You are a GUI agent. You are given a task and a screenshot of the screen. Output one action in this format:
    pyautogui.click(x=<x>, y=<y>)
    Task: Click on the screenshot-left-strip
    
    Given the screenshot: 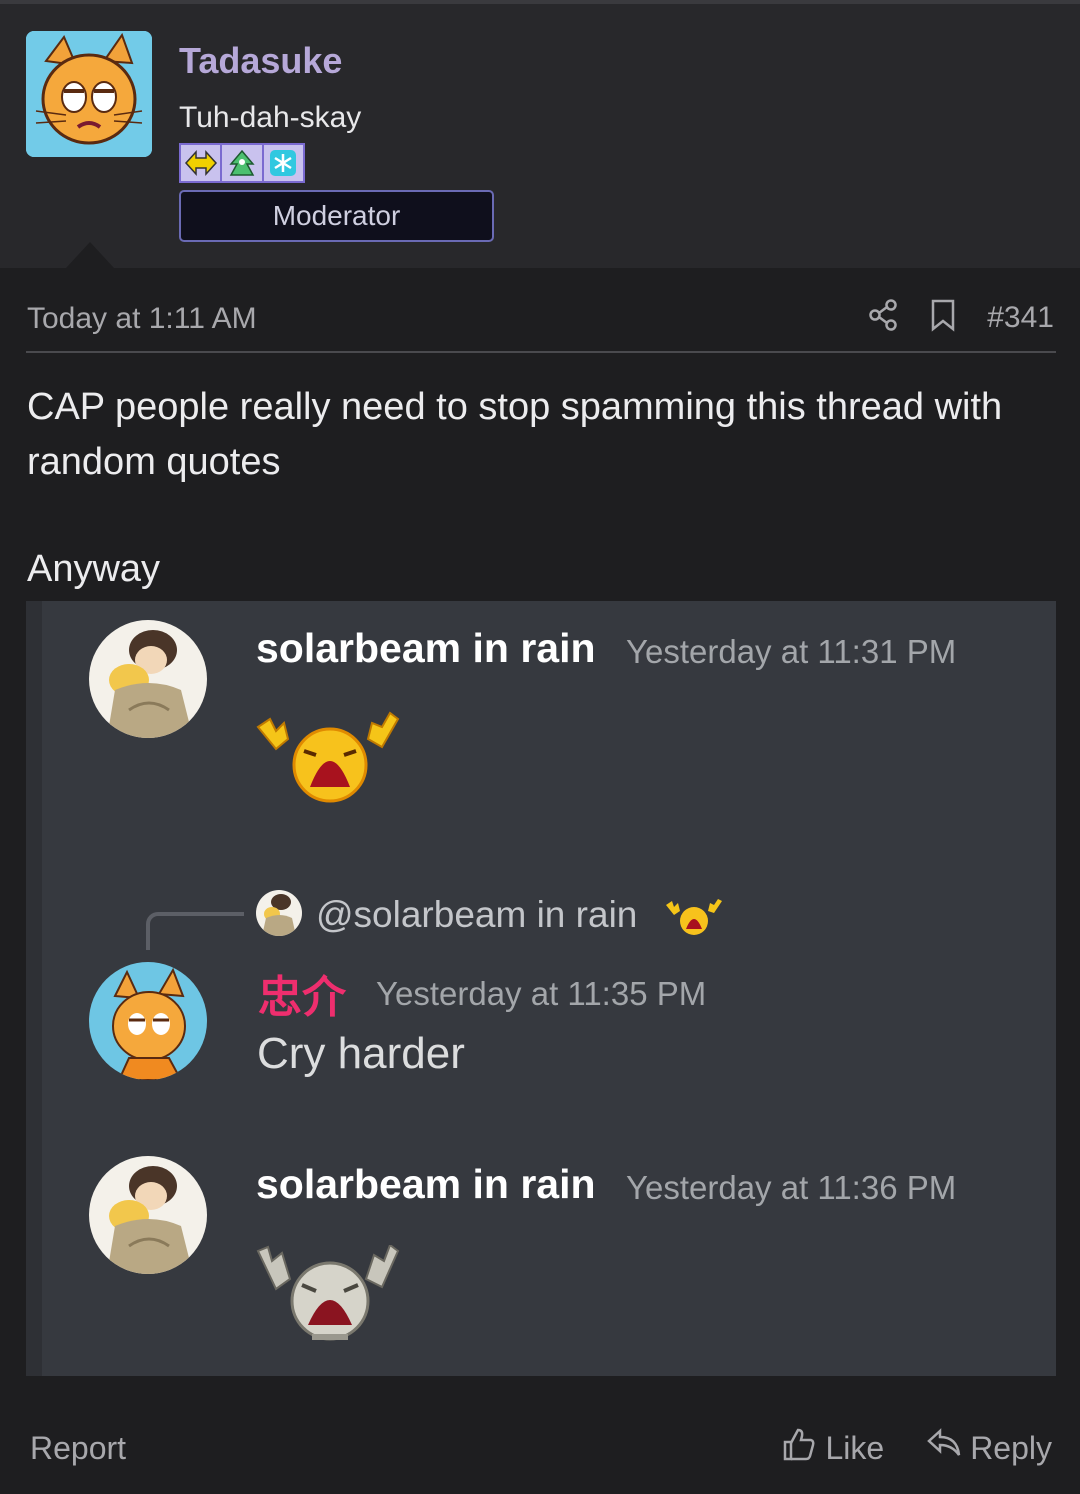 What is the action you would take?
    pyautogui.click(x=34, y=988)
    